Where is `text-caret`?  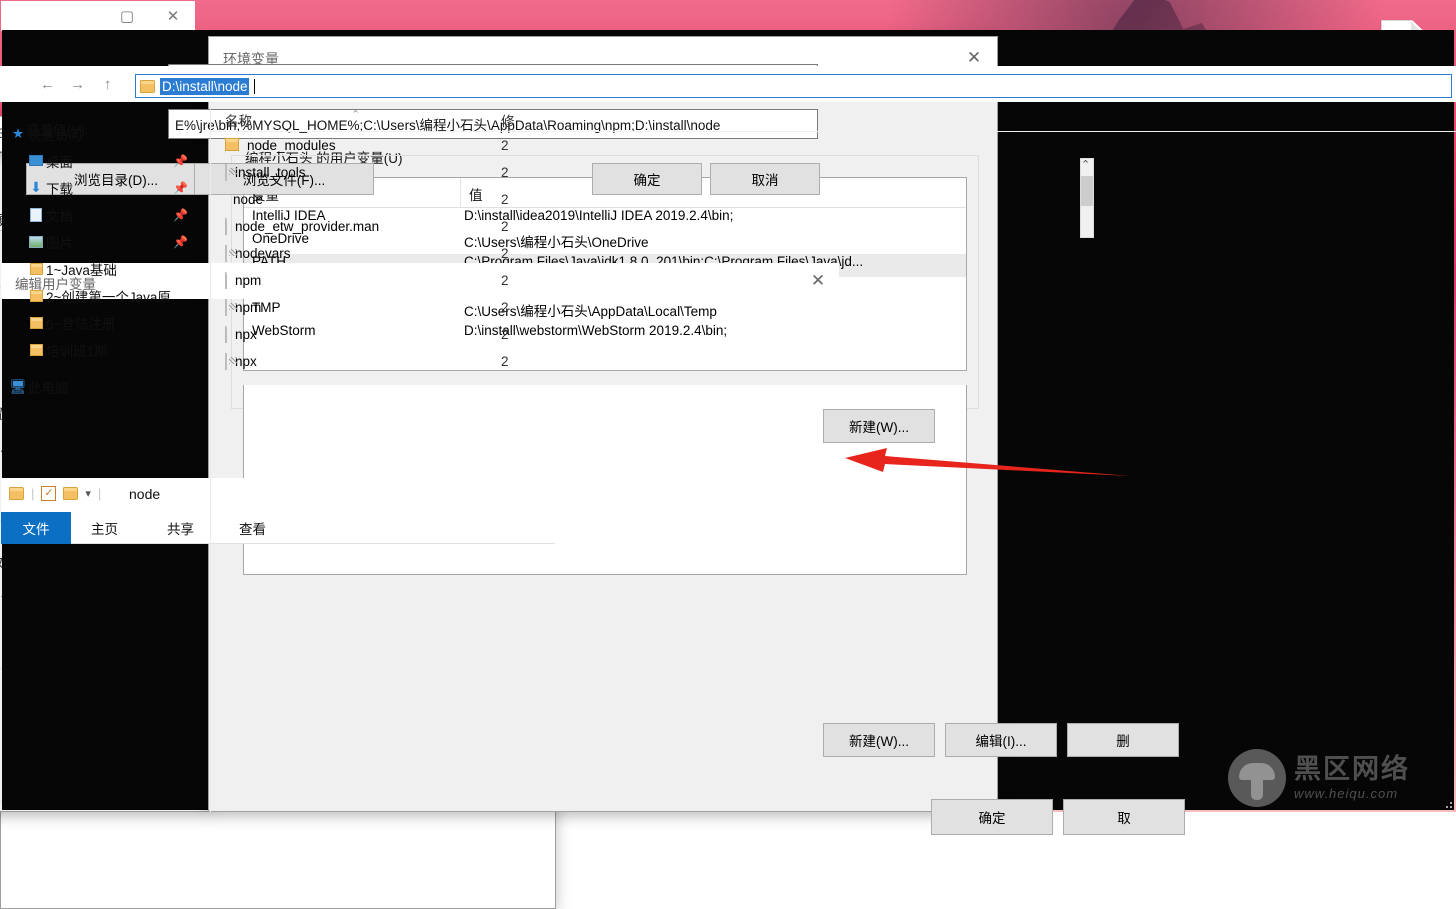 text-caret is located at coordinates (254, 86).